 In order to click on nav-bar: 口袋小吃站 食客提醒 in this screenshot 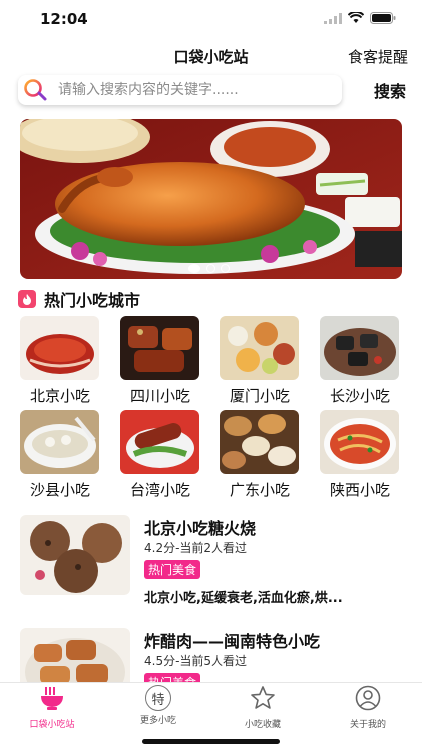, I will do `click(211, 57)`.